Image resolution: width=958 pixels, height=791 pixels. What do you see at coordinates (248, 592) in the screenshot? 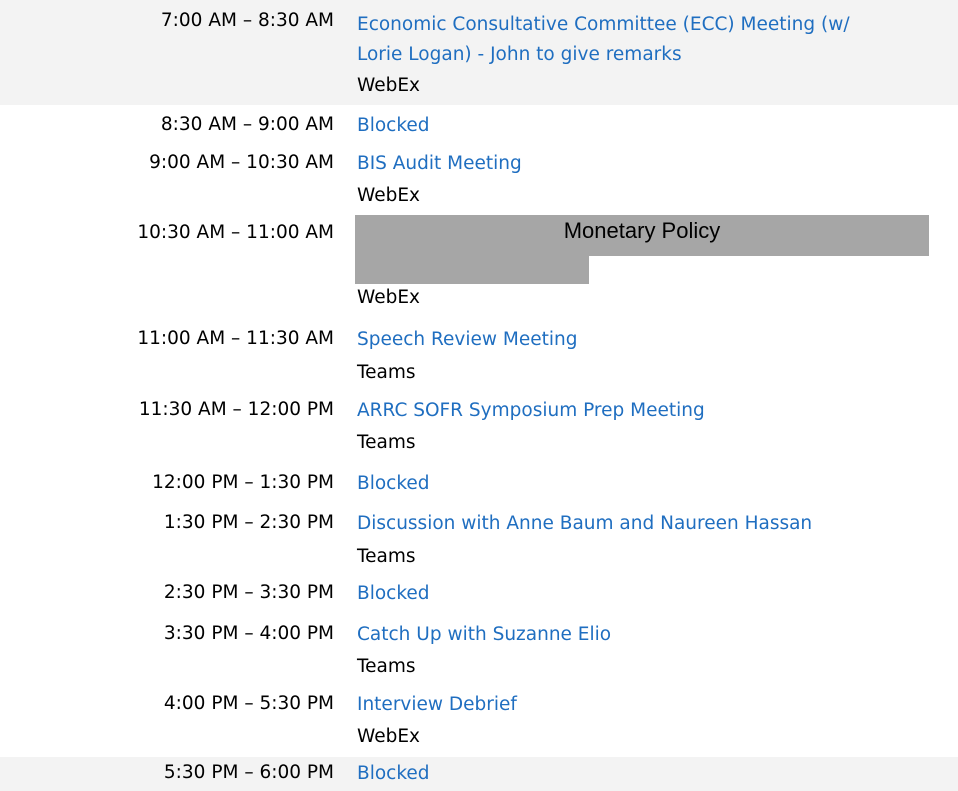
I see `event-time: 2:30 PM – 3:30 PM` at bounding box center [248, 592].